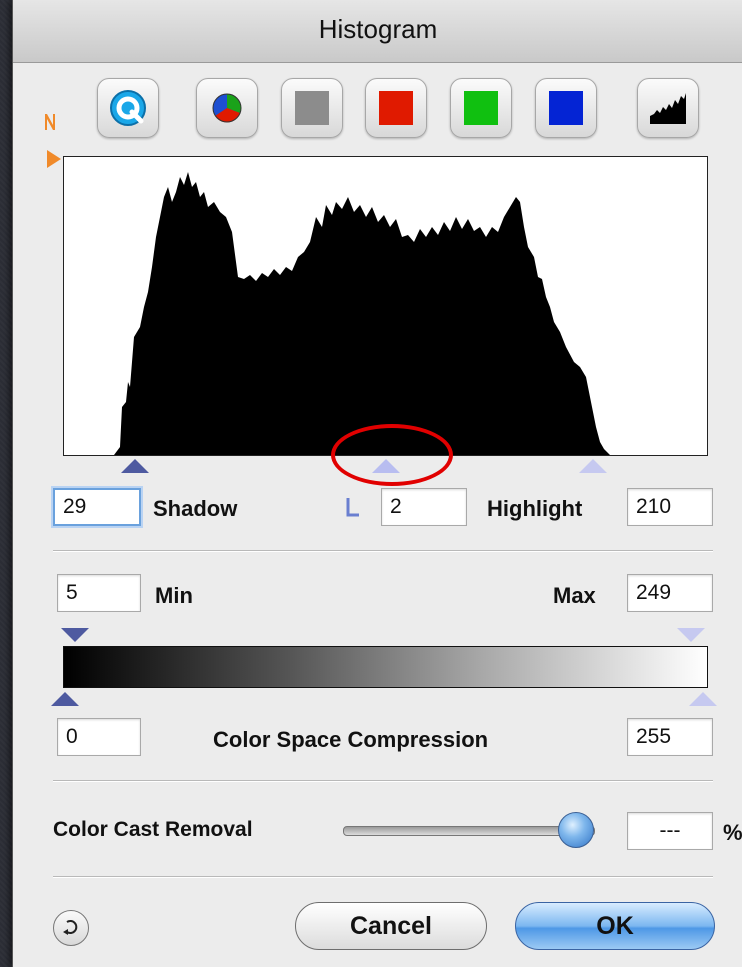 This screenshot has width=742, height=967. Describe the element at coordinates (392, 455) in the screenshot. I see `annotation-circle` at that location.